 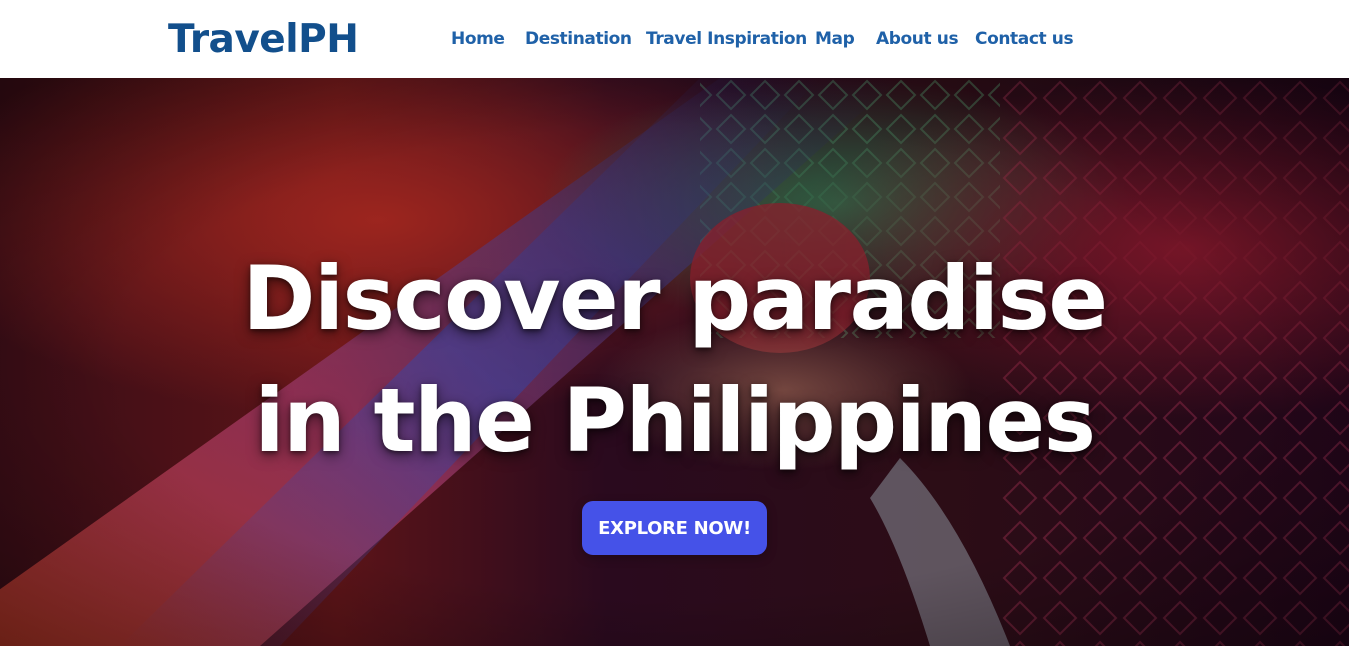 I want to click on brand-logo: TravelPH, so click(x=263, y=39).